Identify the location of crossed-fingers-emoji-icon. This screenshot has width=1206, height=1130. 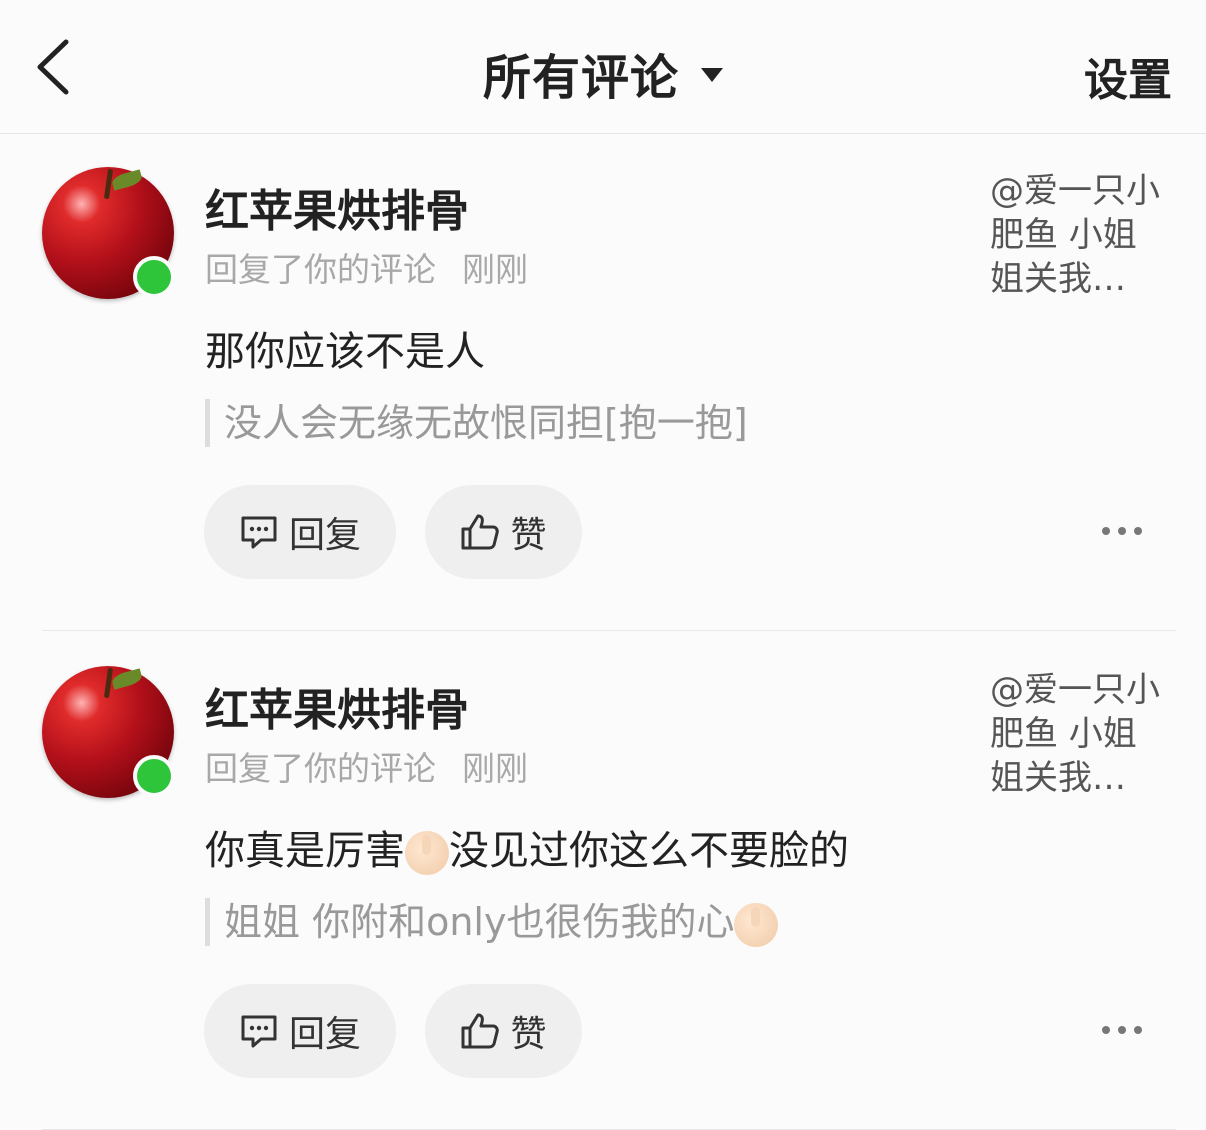
(756, 924).